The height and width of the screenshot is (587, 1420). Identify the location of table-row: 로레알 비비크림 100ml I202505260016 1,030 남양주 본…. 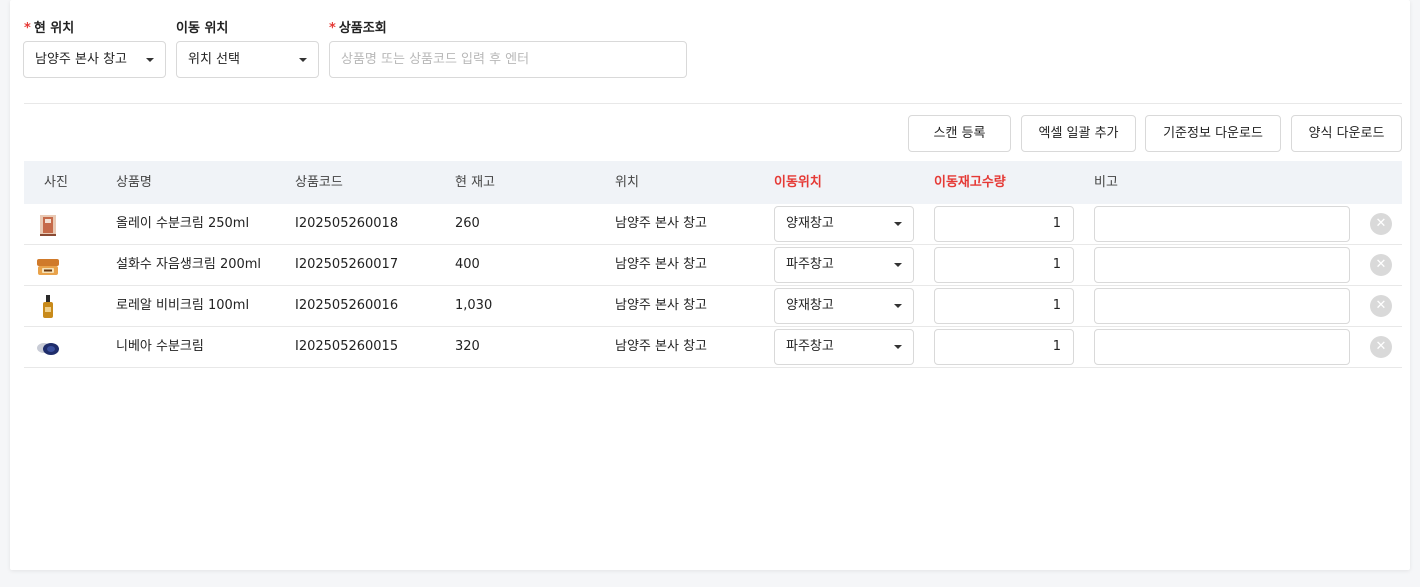
(713, 306).